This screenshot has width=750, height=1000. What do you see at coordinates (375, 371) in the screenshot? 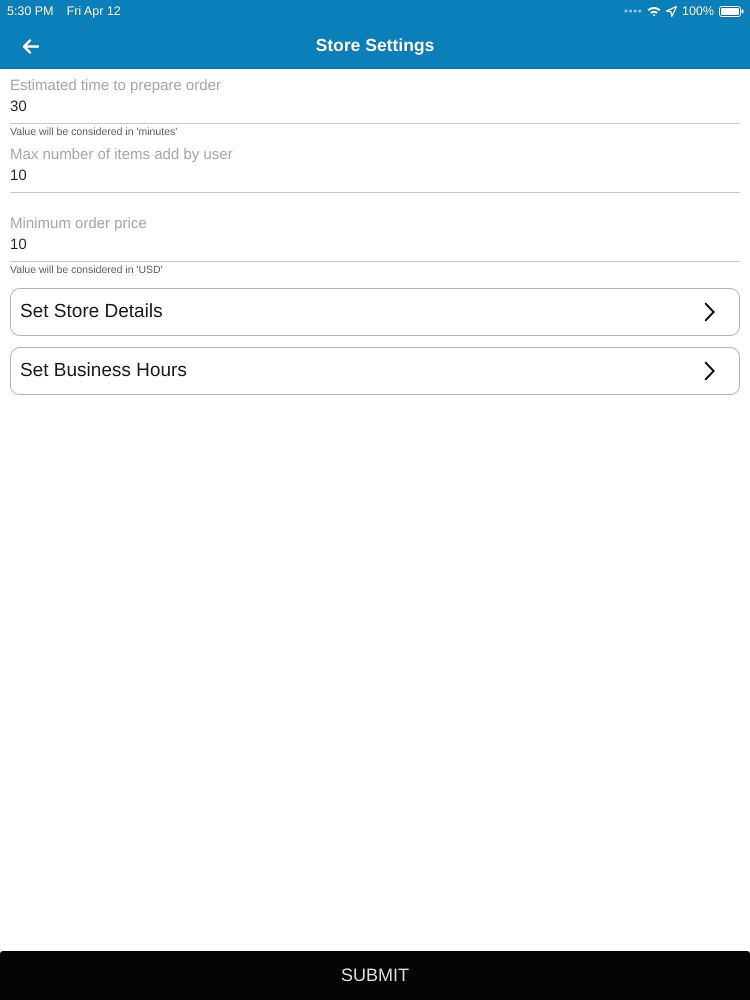
I see `menu-row-button: Set Business Hours` at bounding box center [375, 371].